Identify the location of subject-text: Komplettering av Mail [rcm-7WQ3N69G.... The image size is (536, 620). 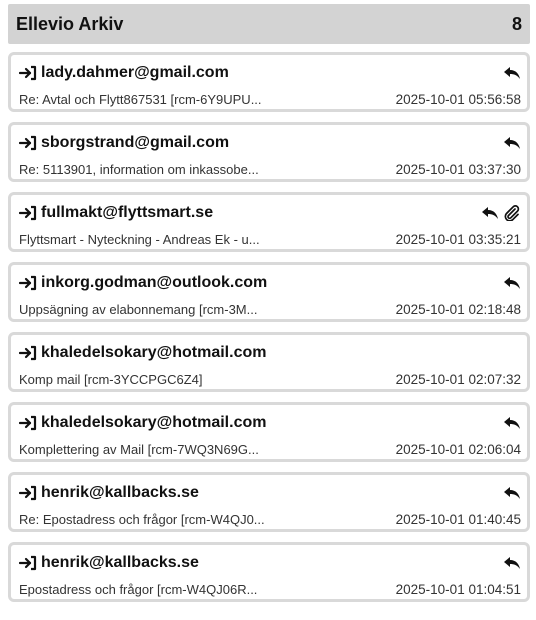
(139, 449).